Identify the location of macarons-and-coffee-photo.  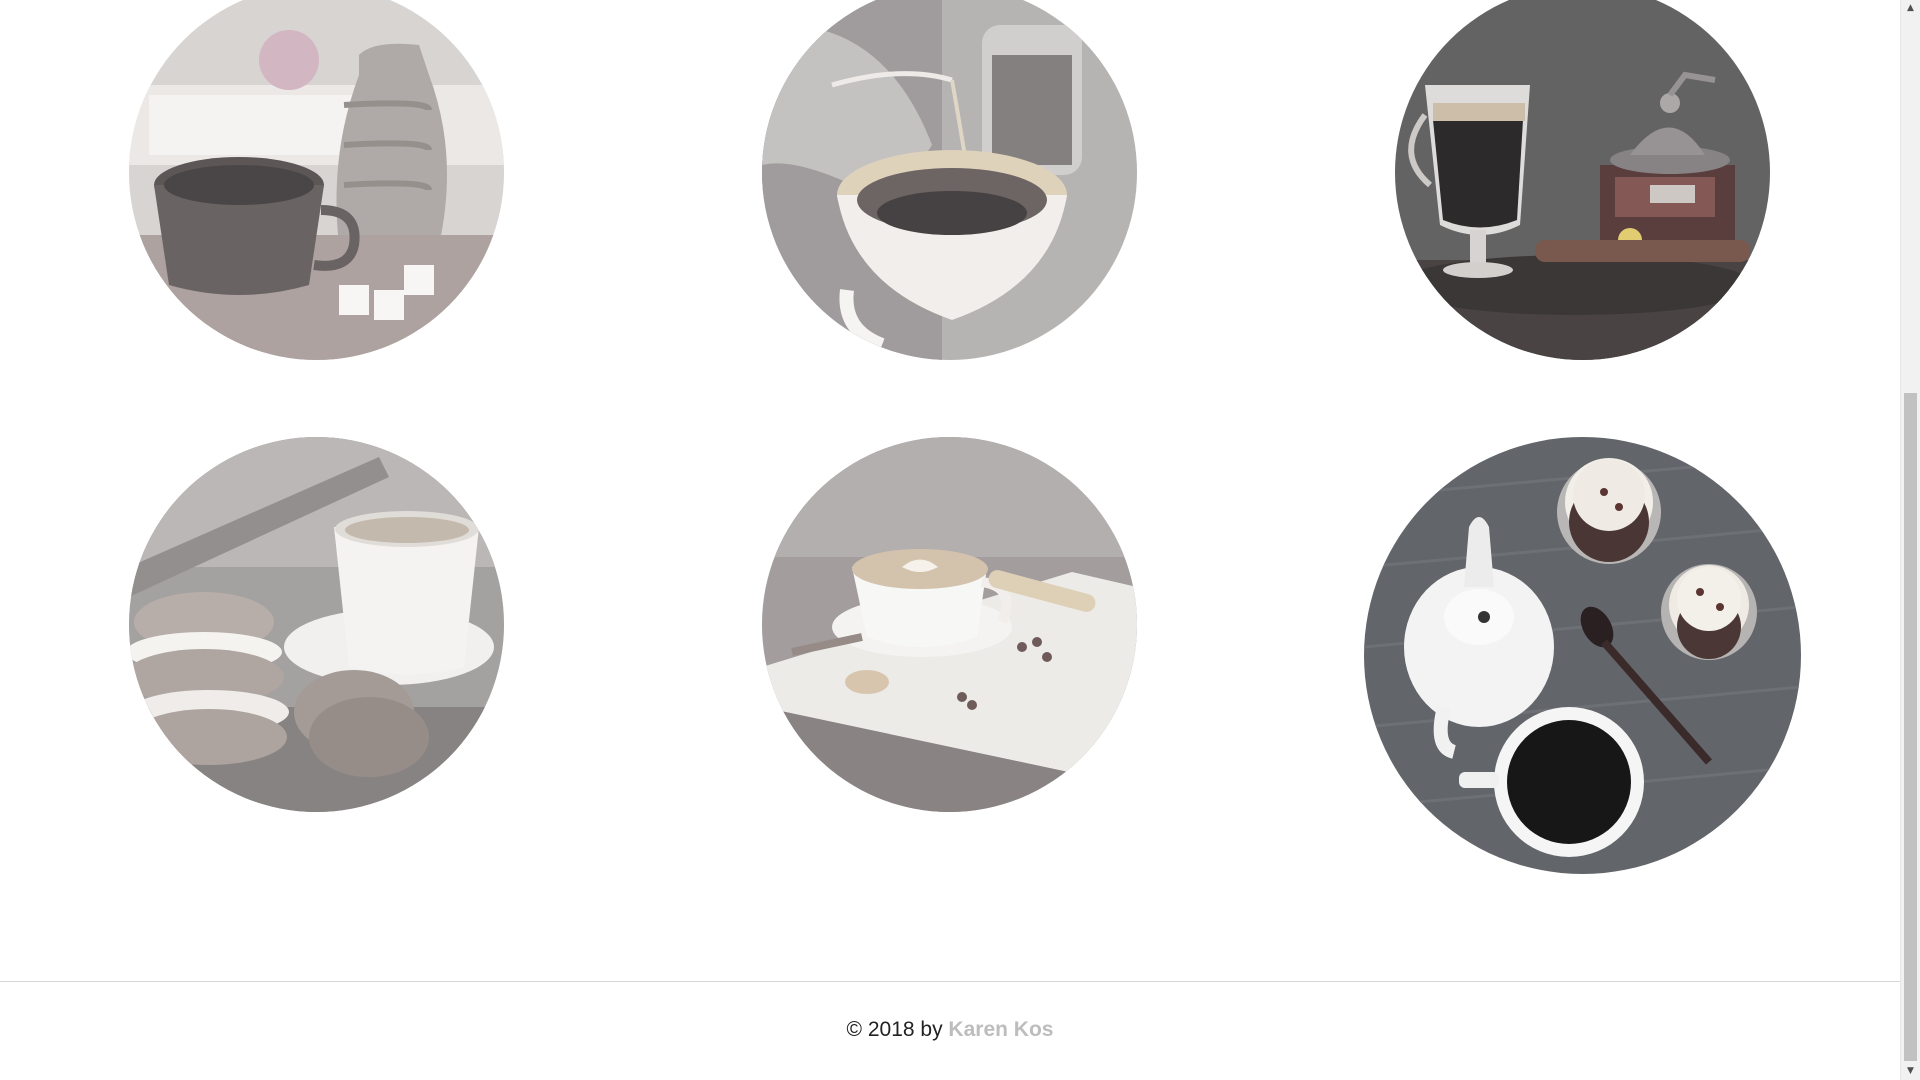
(316, 624).